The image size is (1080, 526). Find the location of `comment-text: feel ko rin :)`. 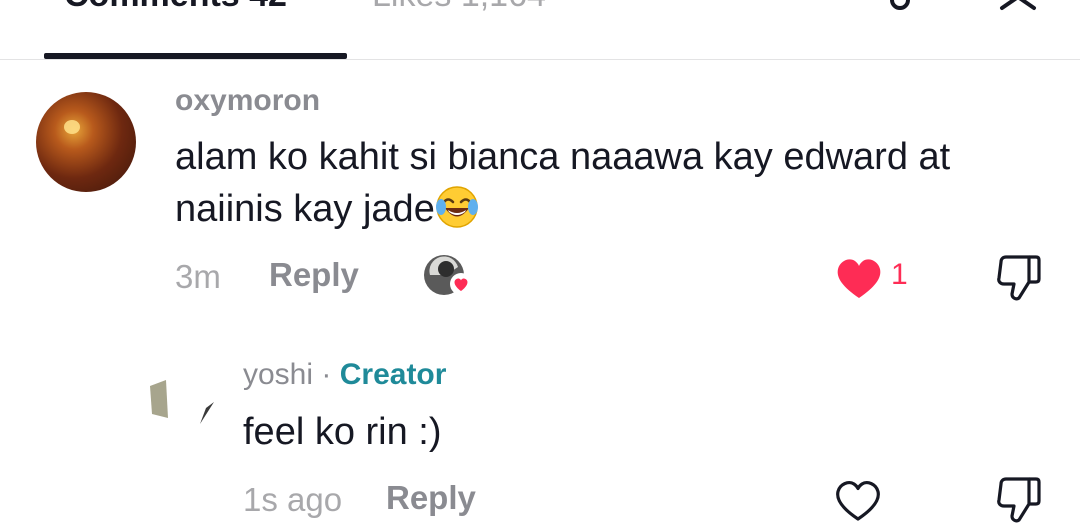

comment-text: feel ko rin :) is located at coordinates (342, 432).